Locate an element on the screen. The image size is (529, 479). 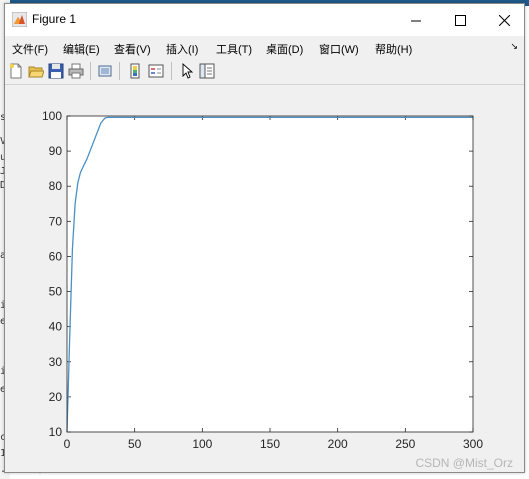
link-plot-icon is located at coordinates (105, 71).